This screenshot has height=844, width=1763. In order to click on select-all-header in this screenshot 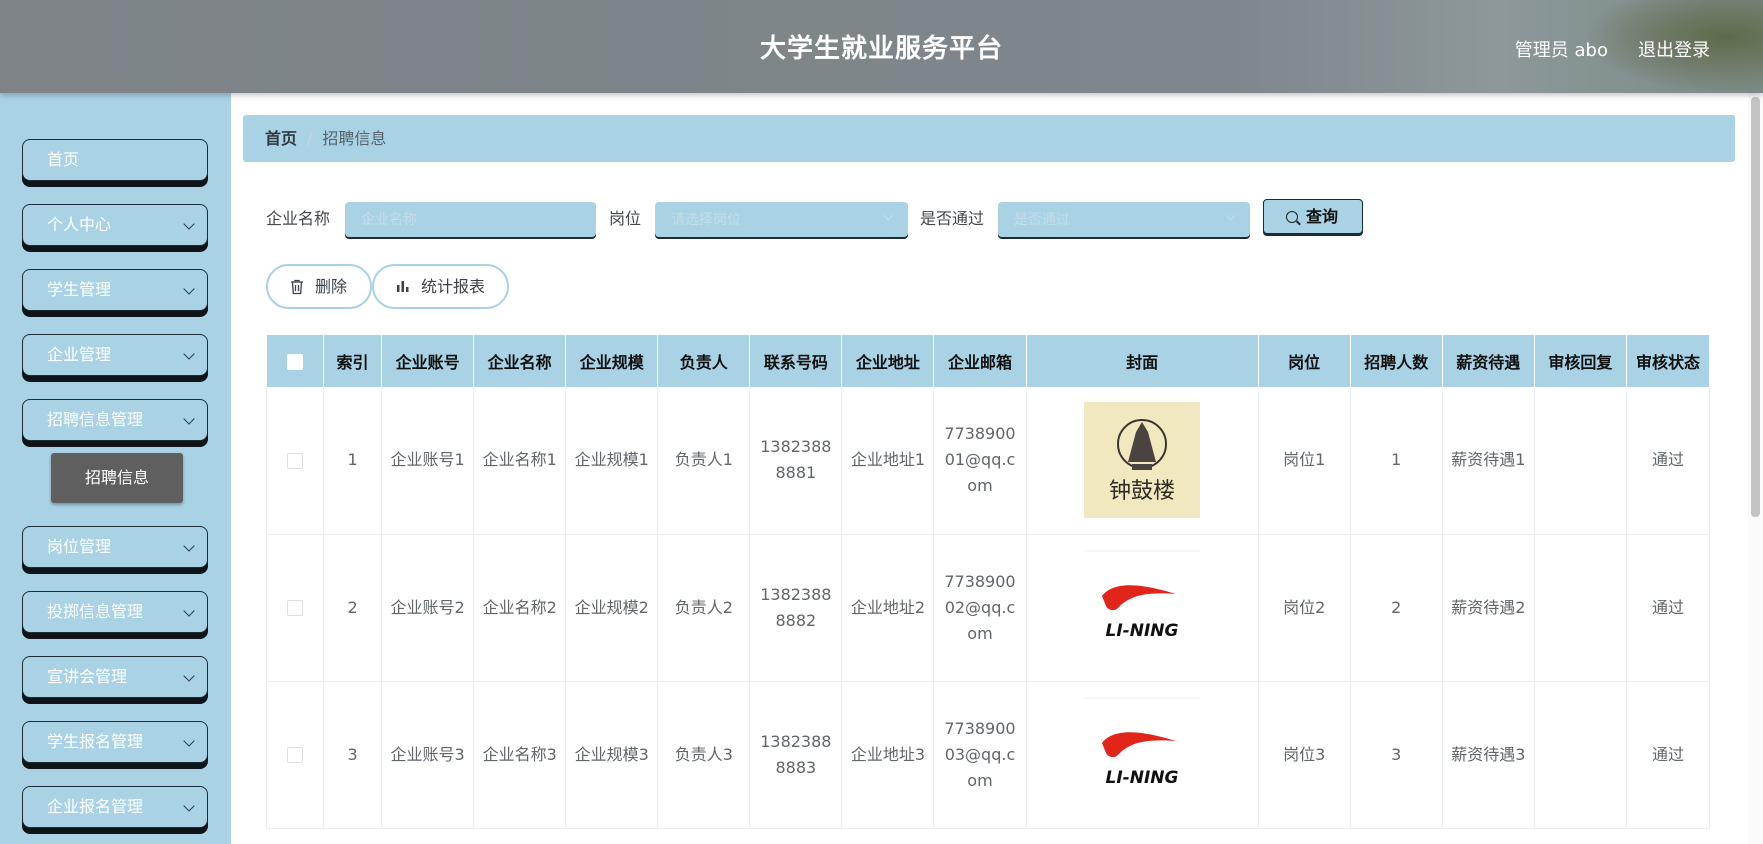, I will do `click(295, 361)`.